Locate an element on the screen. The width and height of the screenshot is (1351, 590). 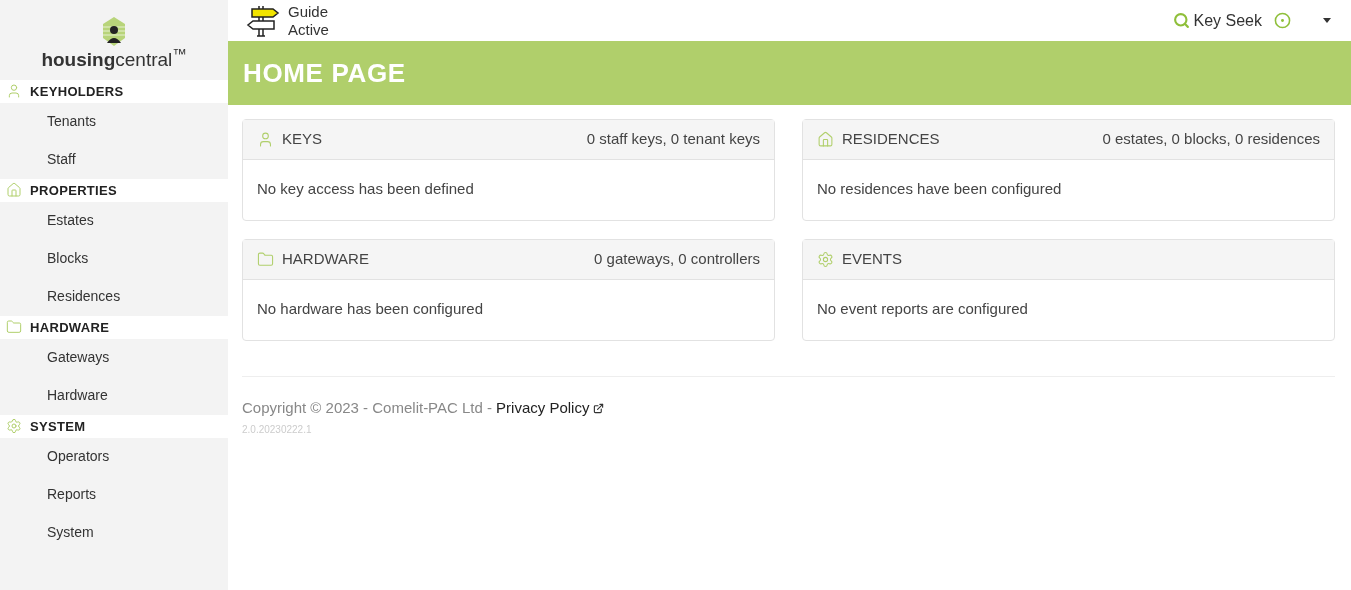
card-title: RESIDENCES is located at coordinates (891, 139).